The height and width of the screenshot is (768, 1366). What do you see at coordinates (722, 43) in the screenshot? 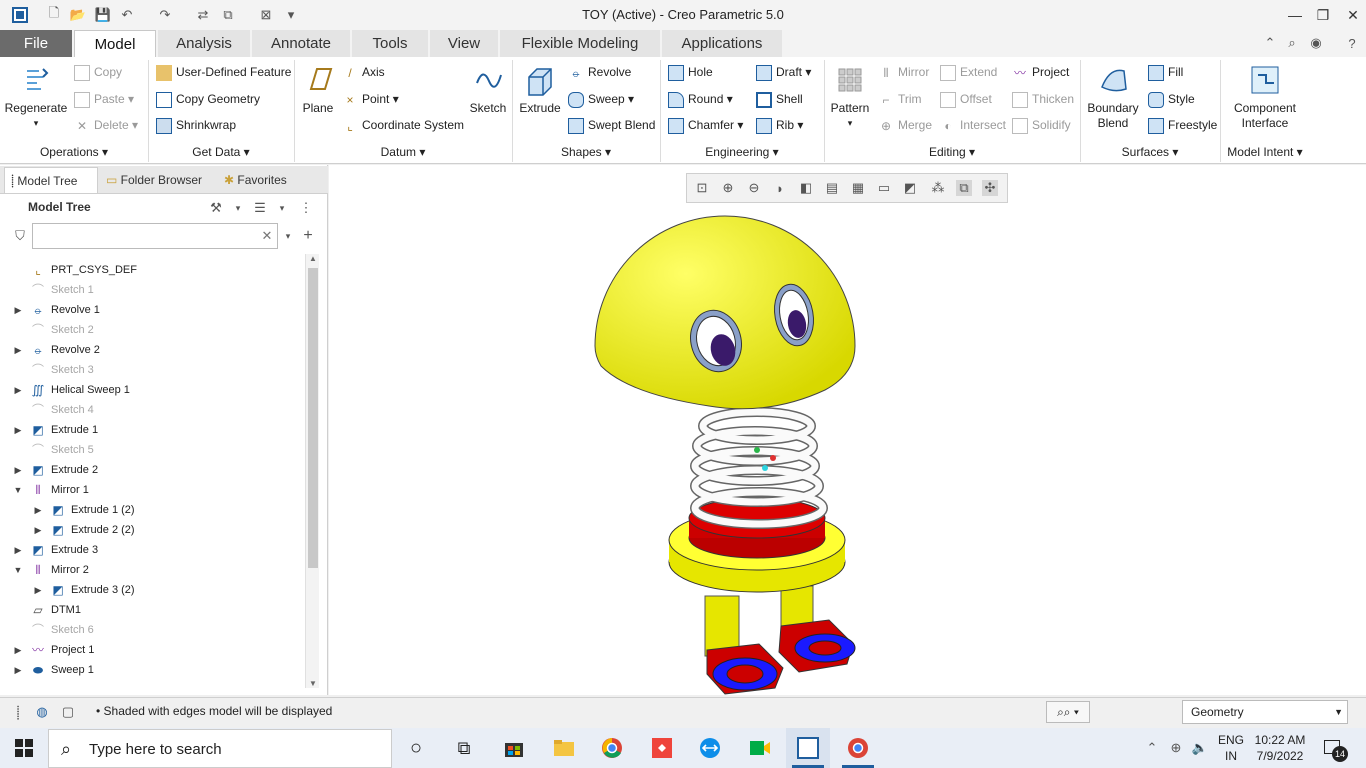
I see `tab-applications: Applications` at bounding box center [722, 43].